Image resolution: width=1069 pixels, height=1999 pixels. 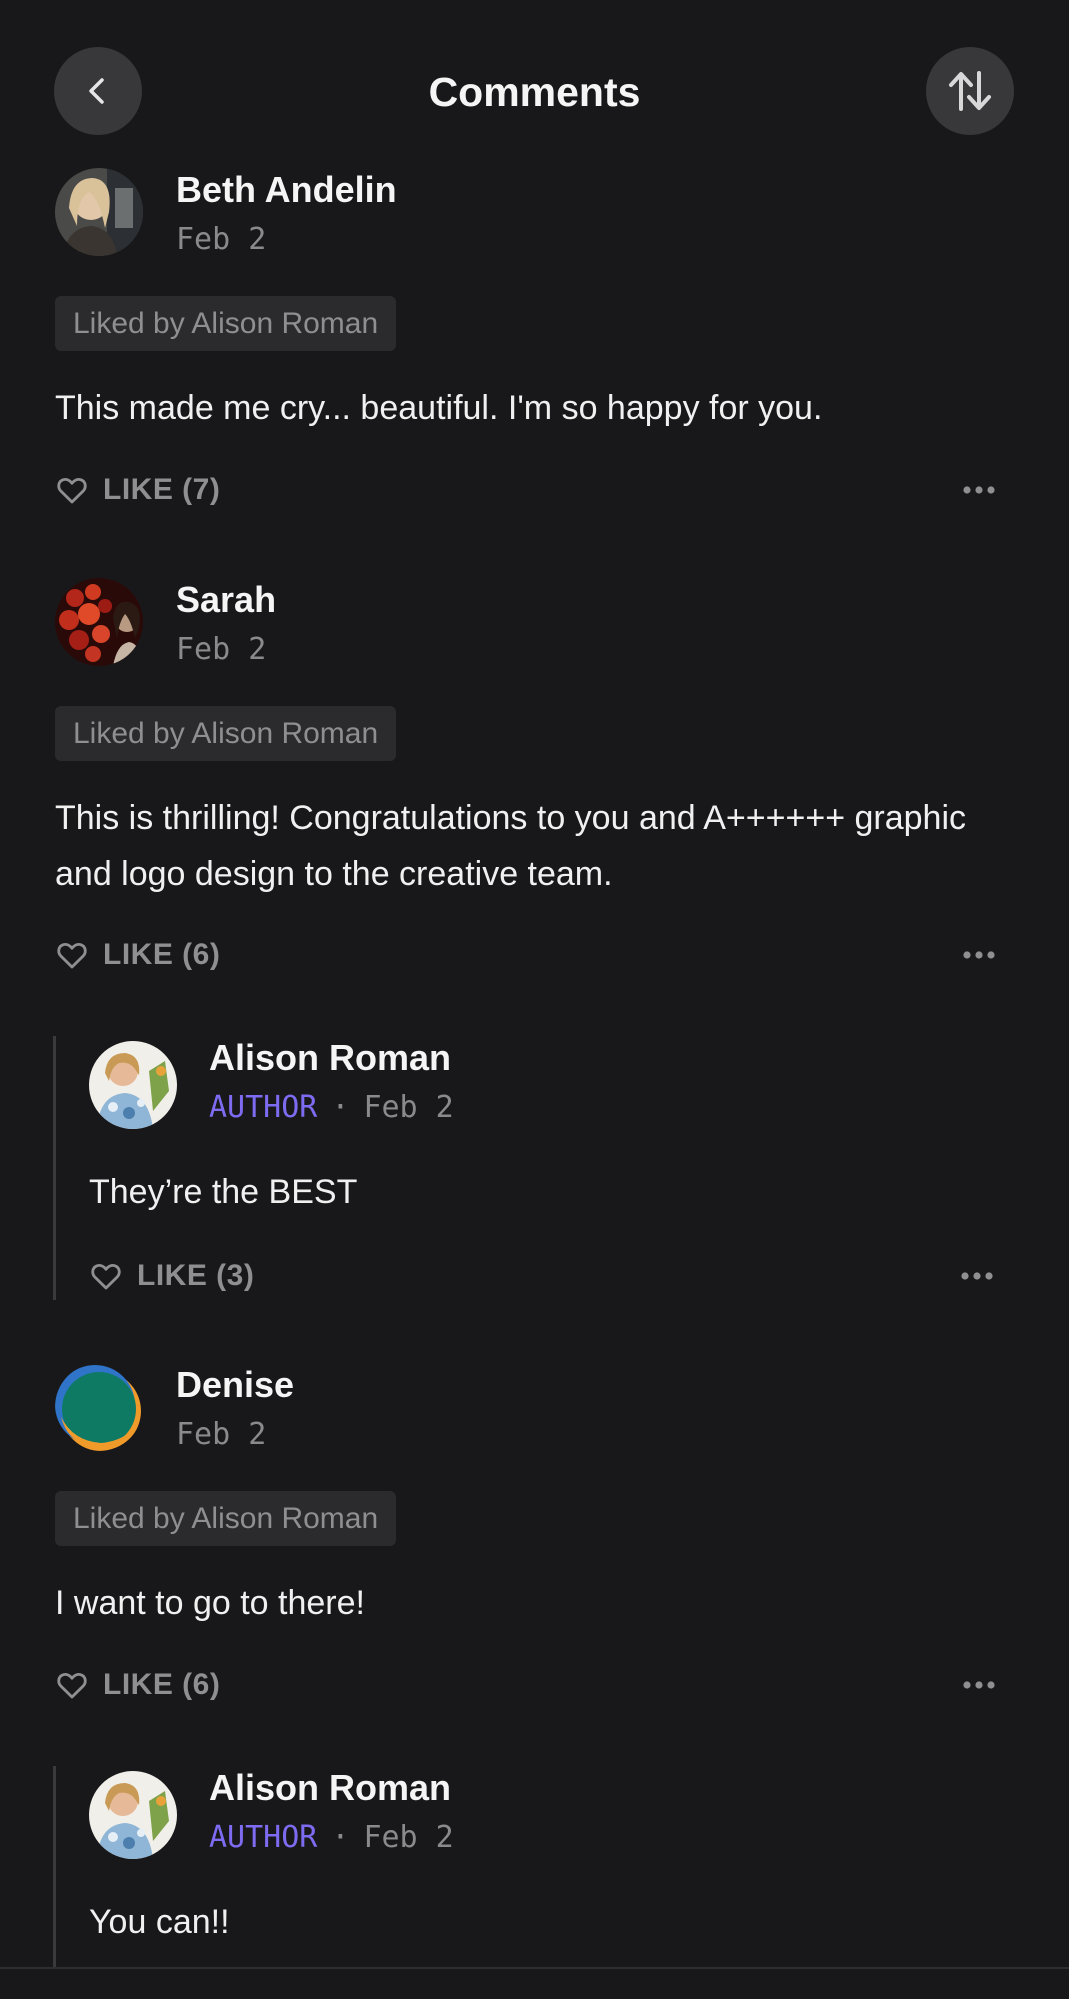 I want to click on comment-text: I want to go to there!, so click(x=210, y=1603).